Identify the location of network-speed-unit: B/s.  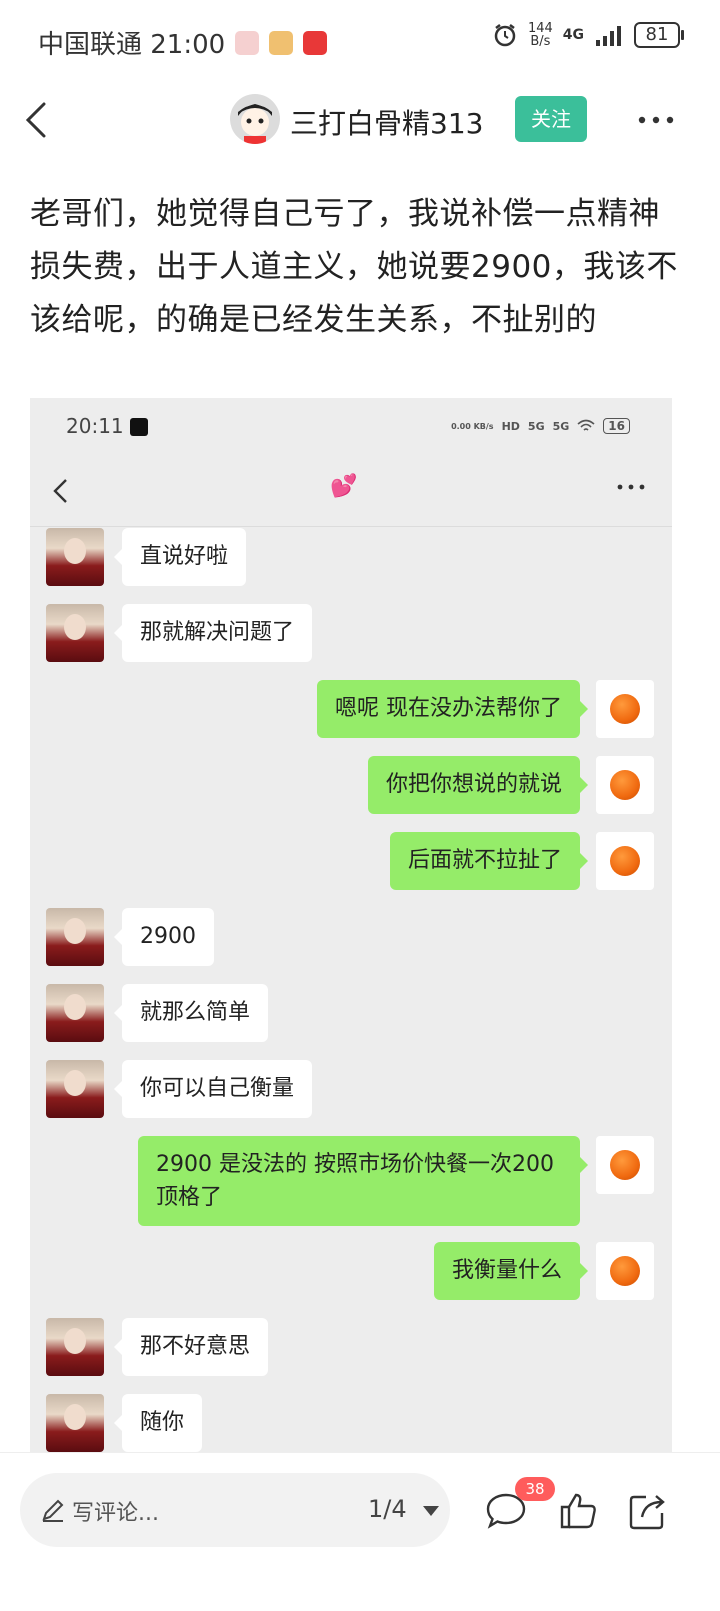
(540, 41).